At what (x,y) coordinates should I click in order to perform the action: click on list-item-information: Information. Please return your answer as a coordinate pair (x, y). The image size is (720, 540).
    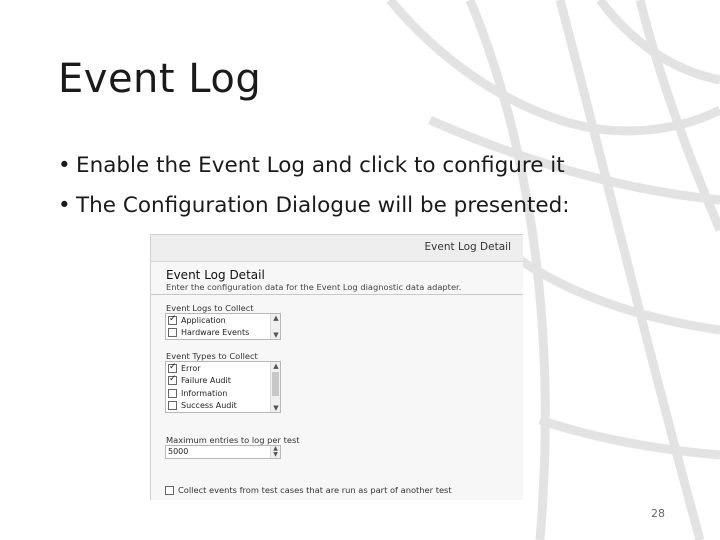
    Looking at the image, I should click on (223, 393).